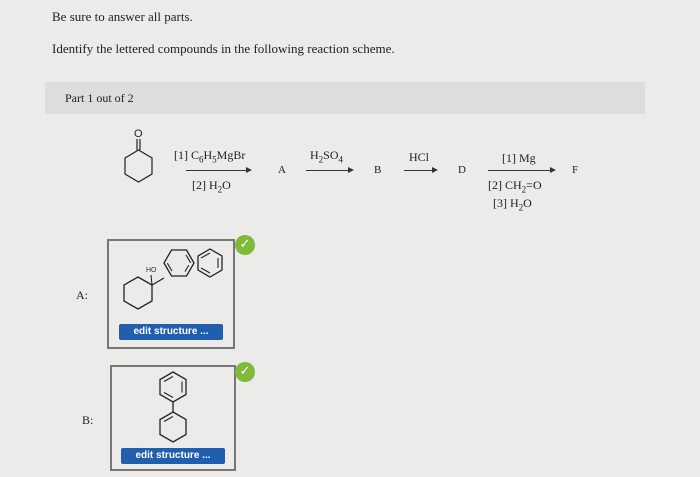  What do you see at coordinates (173, 279) in the screenshot?
I see `answer-a-structure: HO` at bounding box center [173, 279].